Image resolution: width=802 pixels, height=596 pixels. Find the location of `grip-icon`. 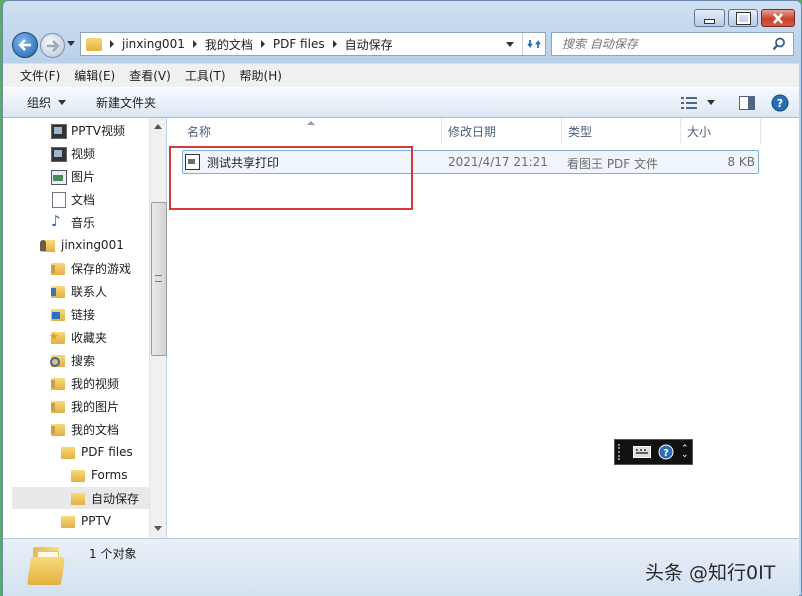

grip-icon is located at coordinates (622, 452).